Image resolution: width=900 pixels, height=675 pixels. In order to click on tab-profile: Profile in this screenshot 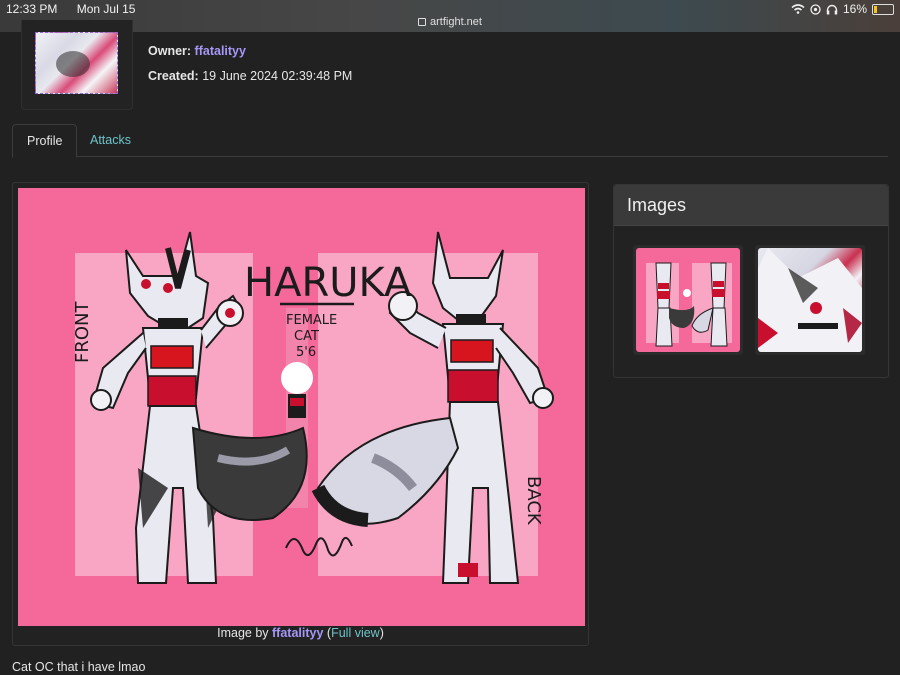, I will do `click(45, 141)`.